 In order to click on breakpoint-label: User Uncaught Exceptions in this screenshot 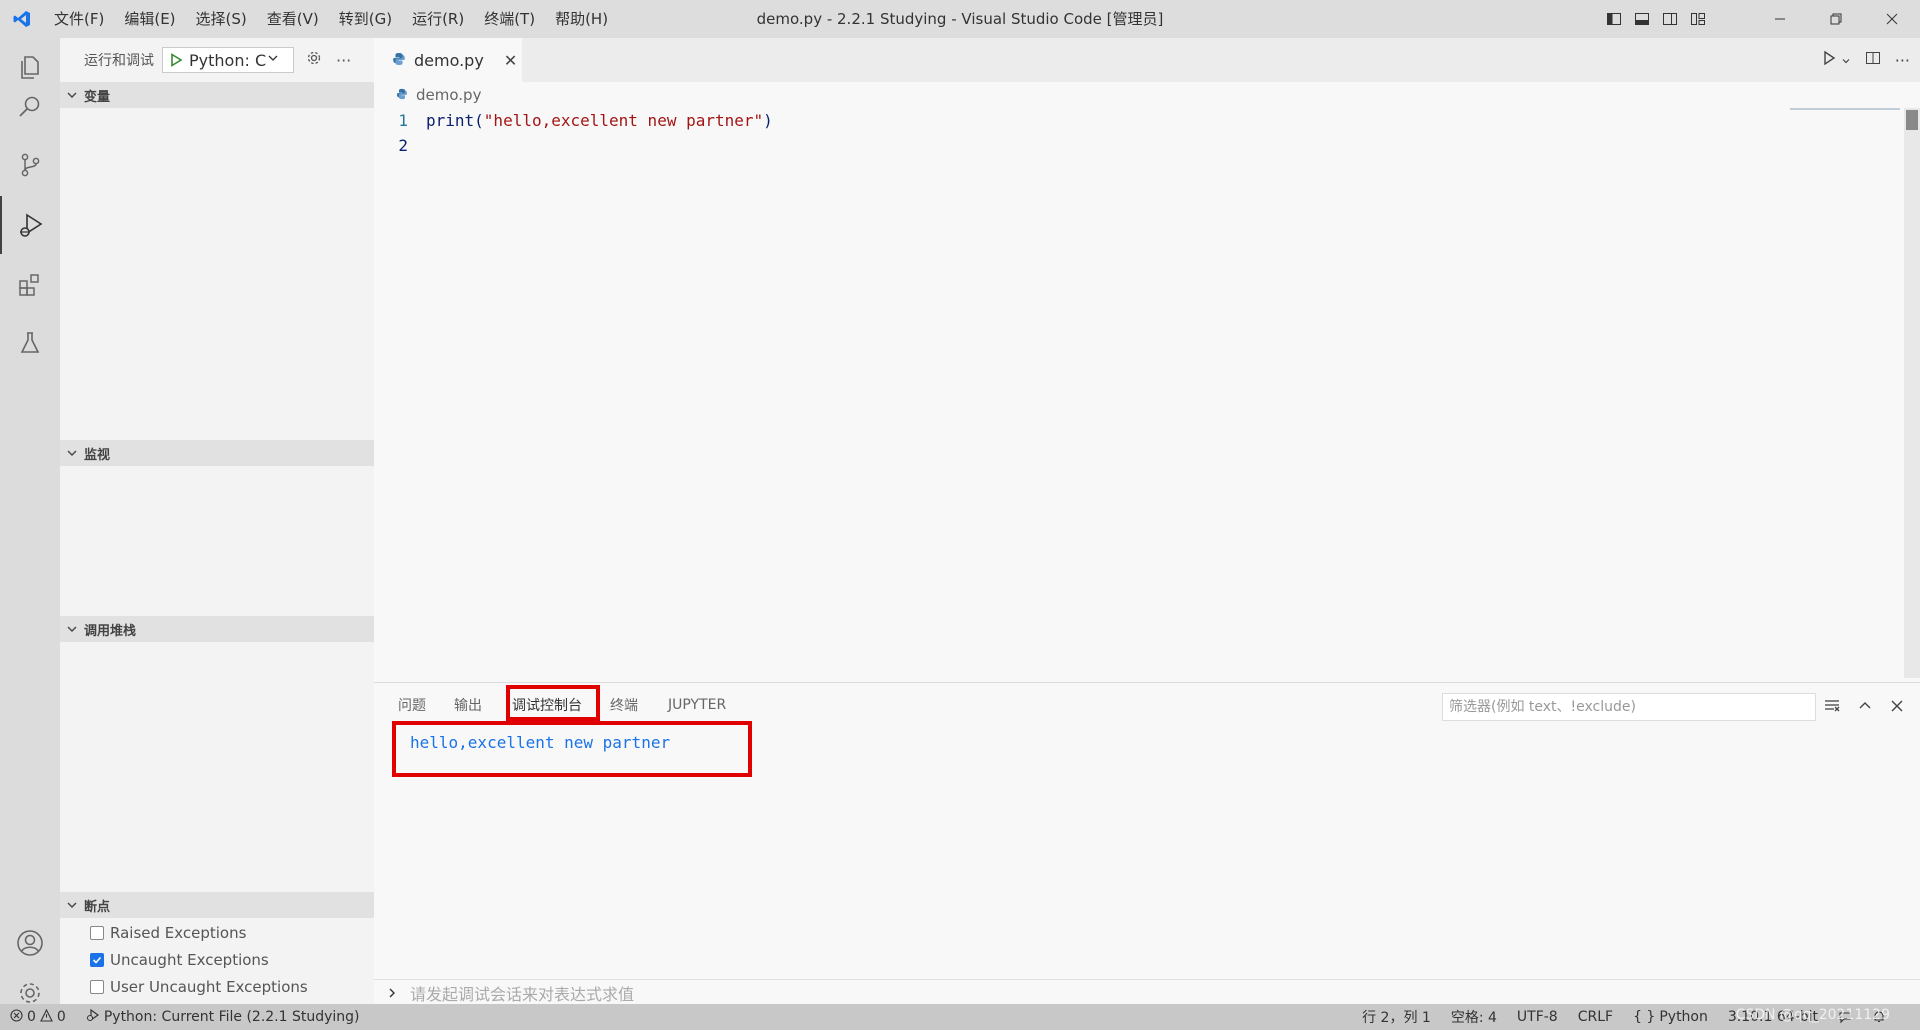, I will do `click(209, 987)`.